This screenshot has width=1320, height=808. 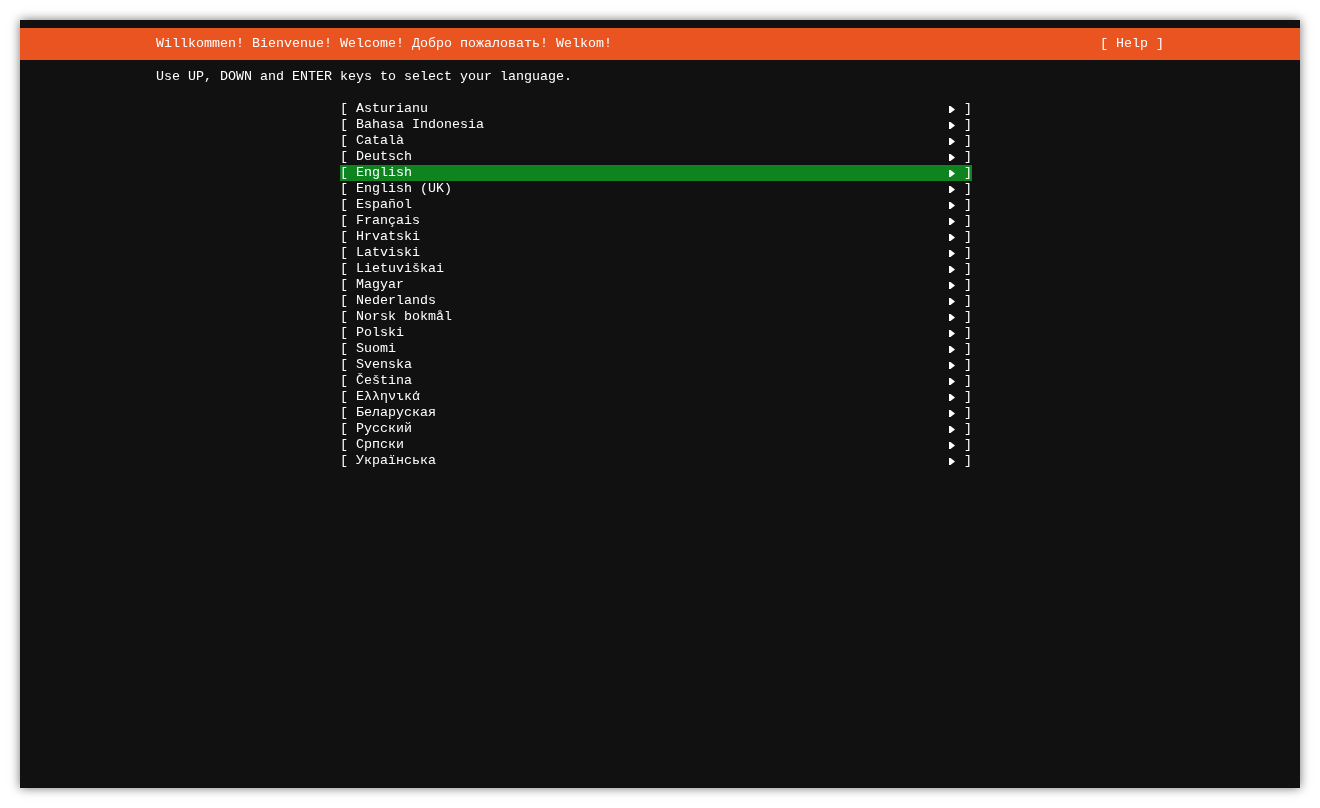 What do you see at coordinates (656, 317) in the screenshot?
I see `language-option: [ Norsk bokmål ]` at bounding box center [656, 317].